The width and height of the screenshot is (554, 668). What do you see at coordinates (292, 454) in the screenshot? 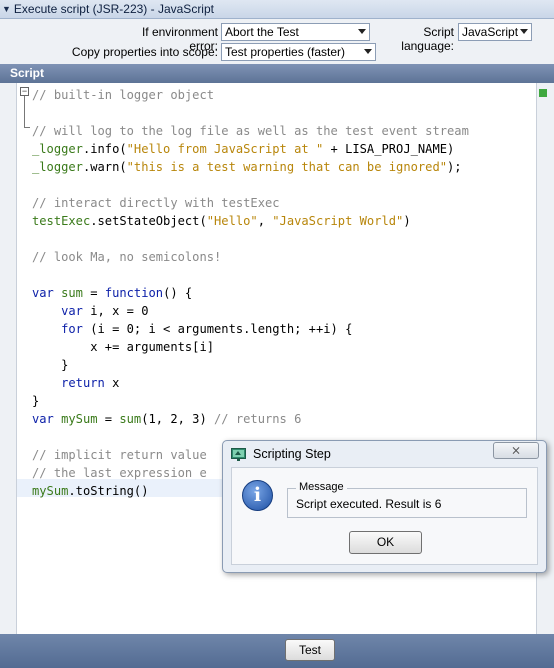
I see `dialog-title: Scripting Step` at bounding box center [292, 454].